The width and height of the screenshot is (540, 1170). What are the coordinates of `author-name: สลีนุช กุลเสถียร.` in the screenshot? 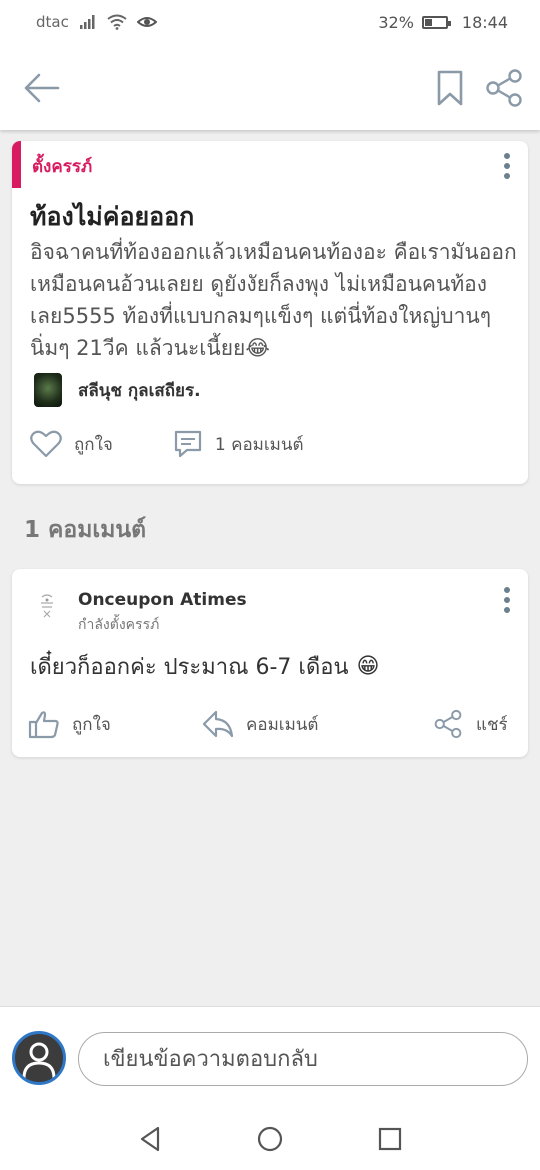 It's located at (139, 390).